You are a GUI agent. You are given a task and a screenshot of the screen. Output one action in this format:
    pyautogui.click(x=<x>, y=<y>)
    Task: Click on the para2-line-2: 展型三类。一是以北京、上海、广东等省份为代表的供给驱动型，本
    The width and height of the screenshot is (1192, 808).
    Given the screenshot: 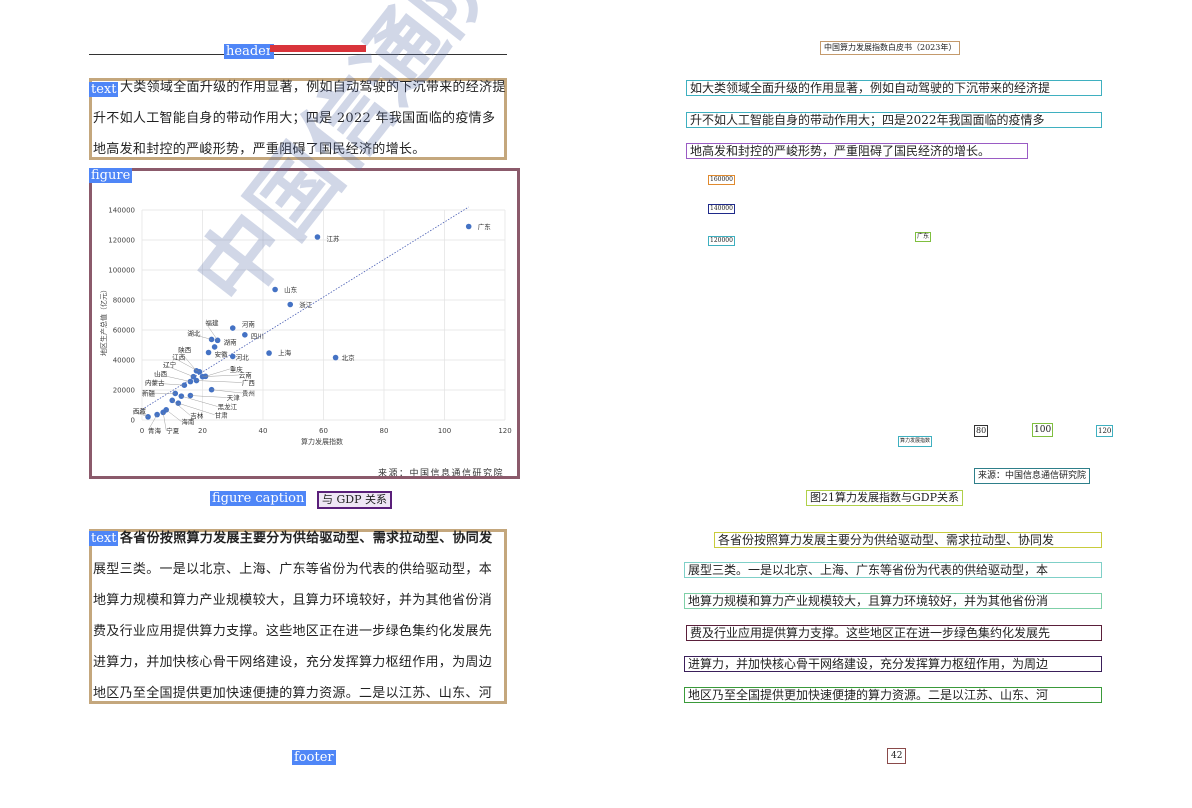 What is the action you would take?
    pyautogui.click(x=293, y=569)
    